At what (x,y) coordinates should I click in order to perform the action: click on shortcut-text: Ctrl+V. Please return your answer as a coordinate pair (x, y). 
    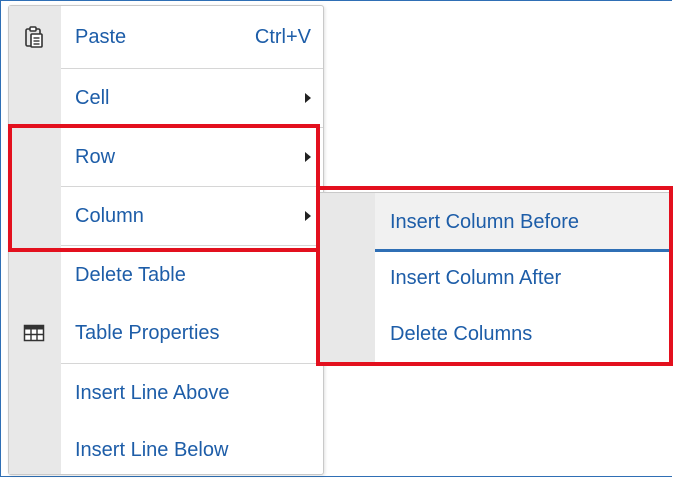
    Looking at the image, I should click on (282, 36).